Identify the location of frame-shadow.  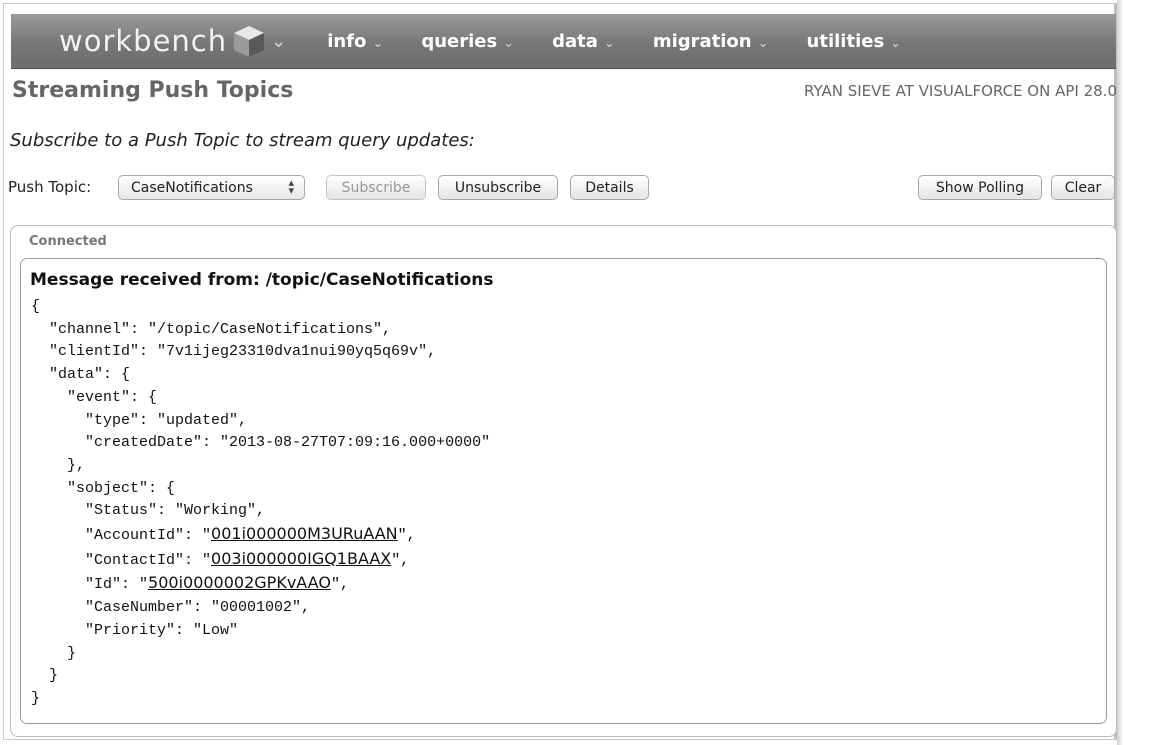
(1119, 372).